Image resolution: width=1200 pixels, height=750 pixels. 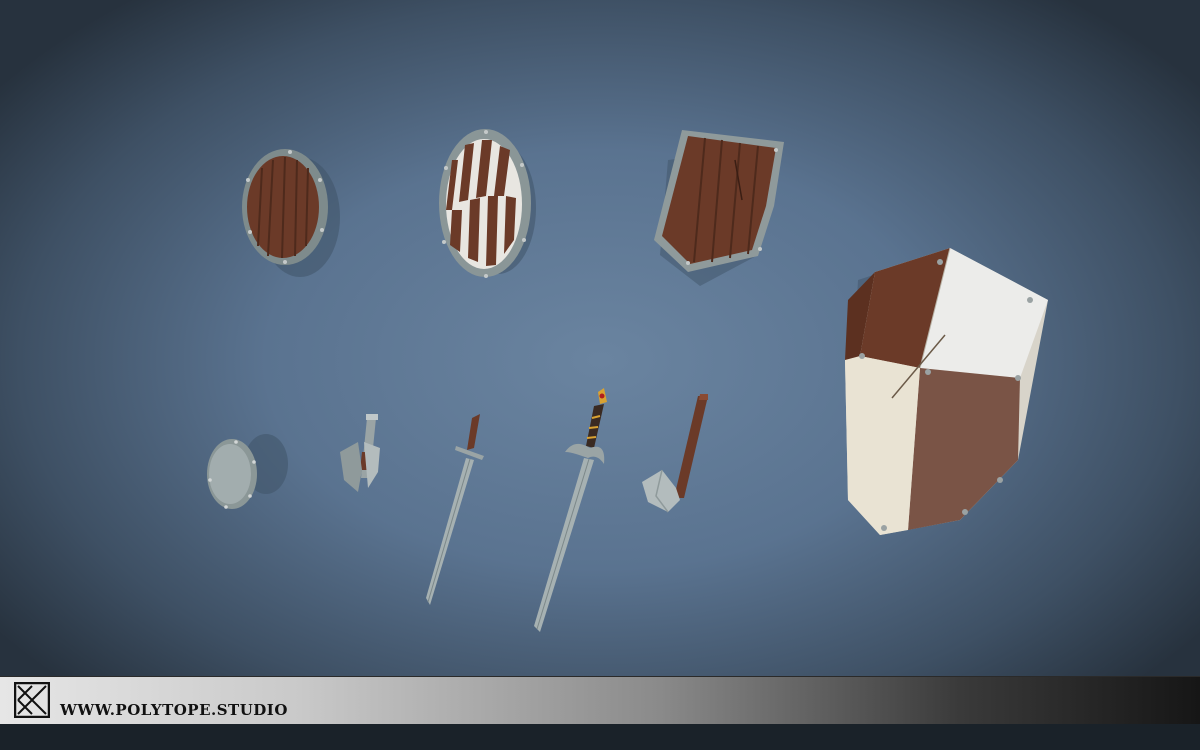 What do you see at coordinates (600, 737) in the screenshot?
I see `footer-bottom-strip` at bounding box center [600, 737].